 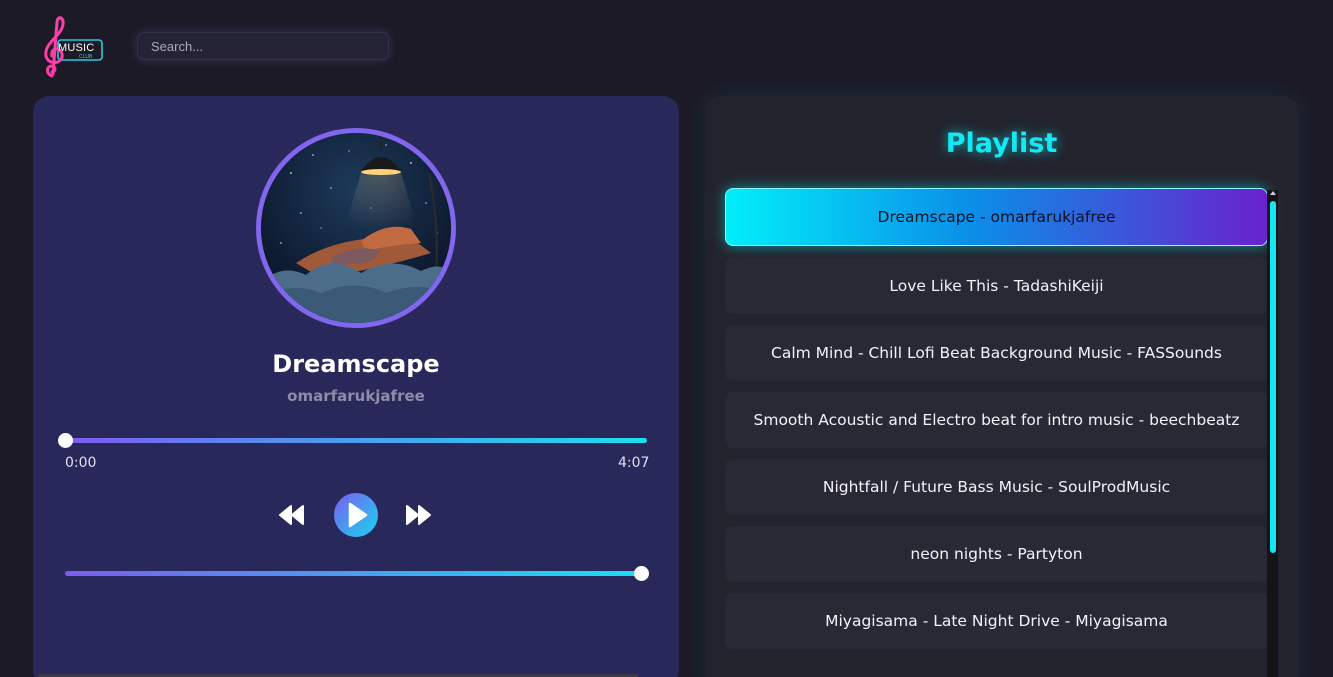 I want to click on scrollbar-thumb, so click(x=1273, y=377).